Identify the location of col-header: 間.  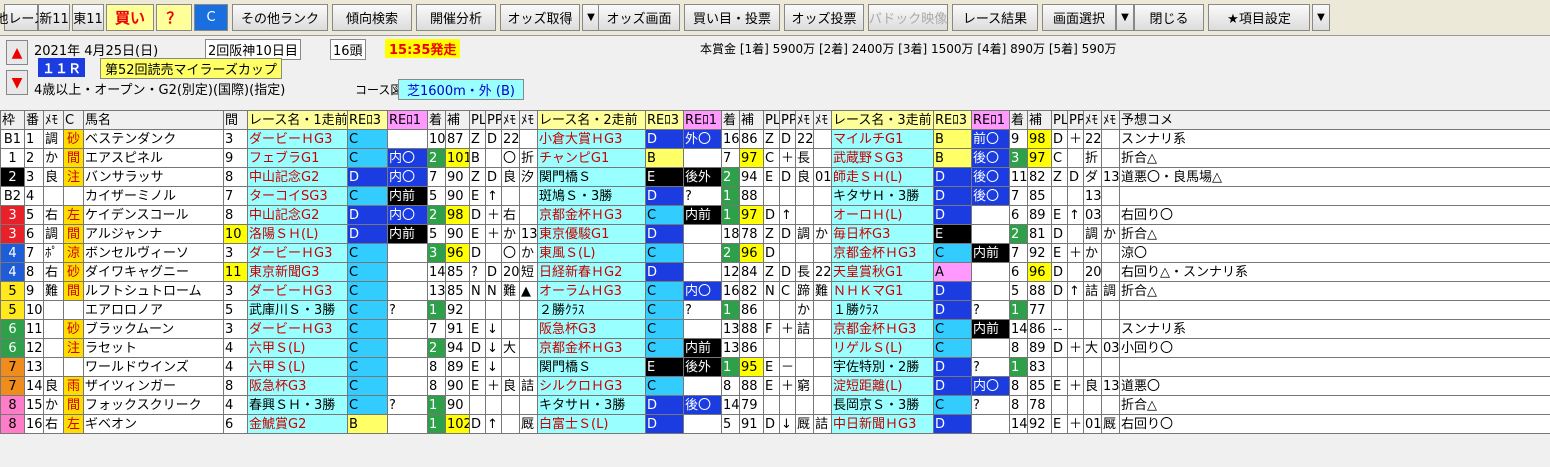
(235, 120).